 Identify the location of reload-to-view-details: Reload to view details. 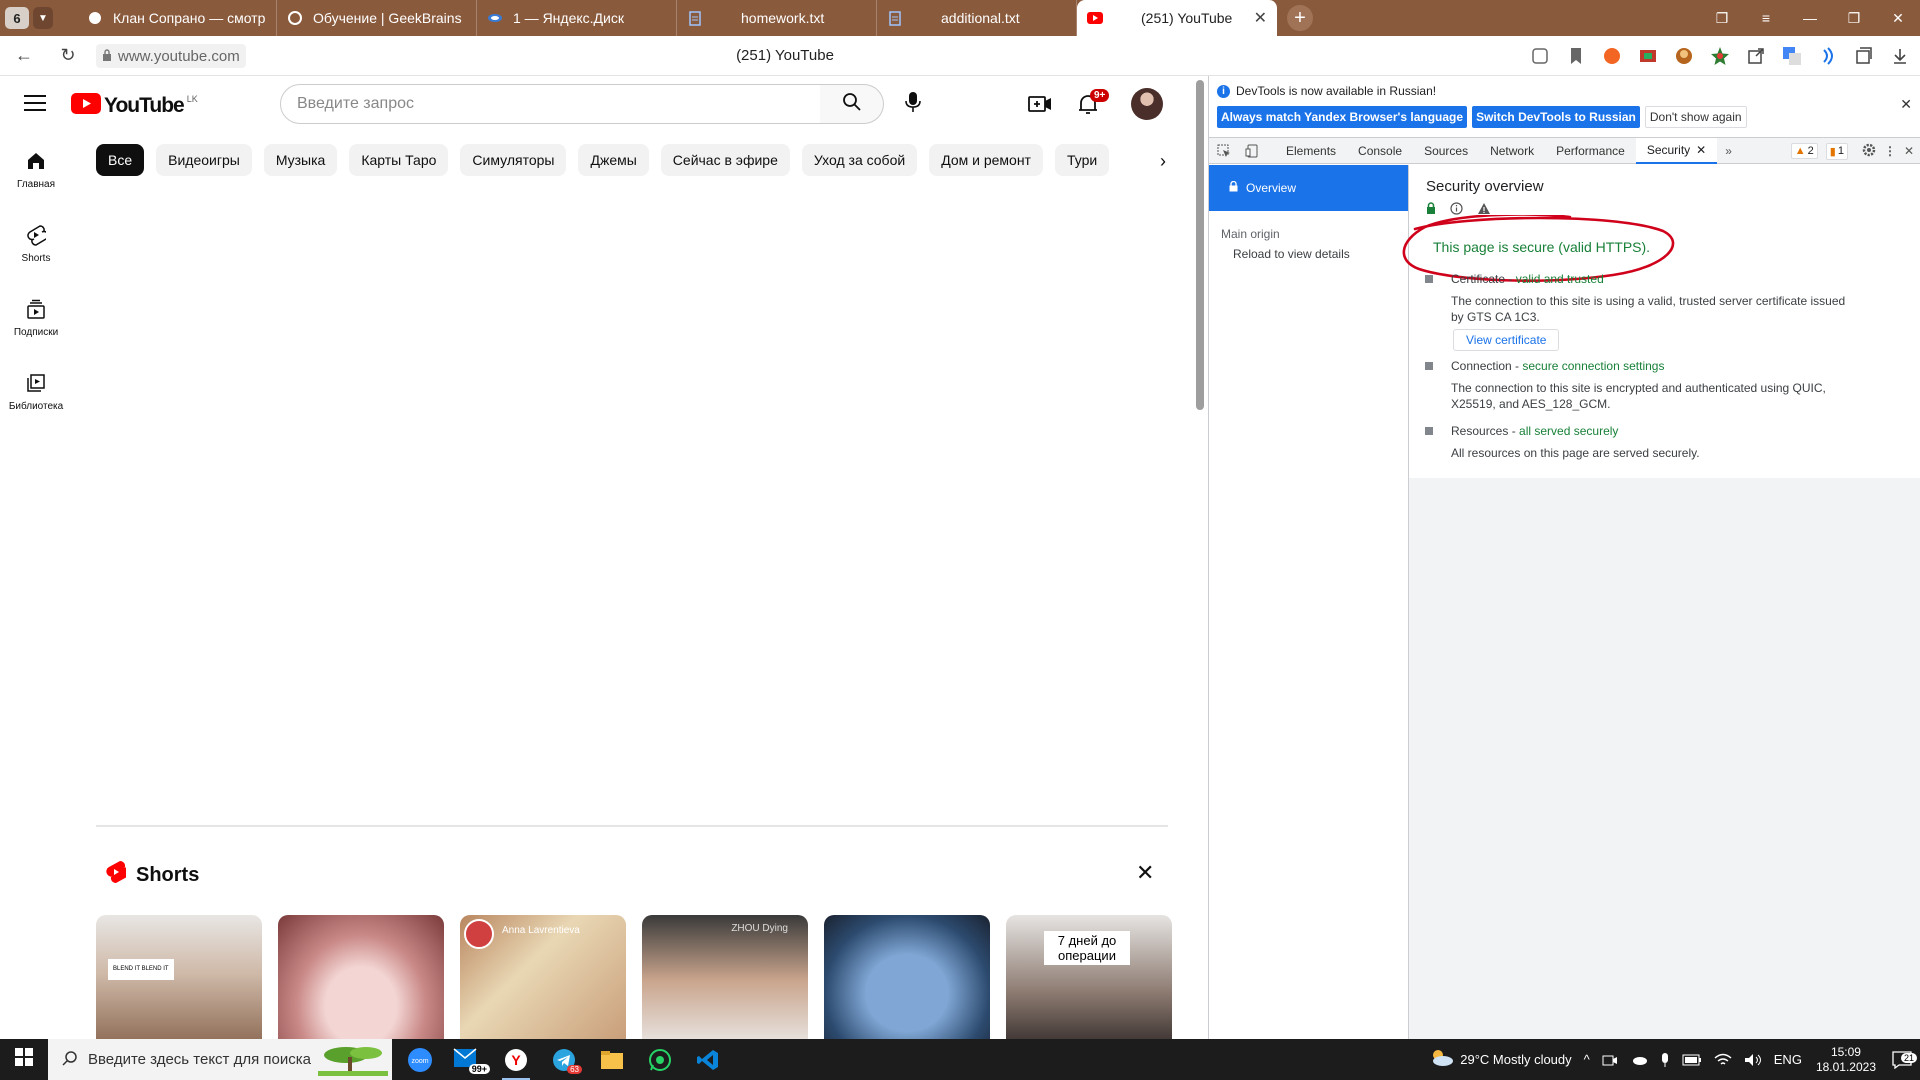
(1308, 251).